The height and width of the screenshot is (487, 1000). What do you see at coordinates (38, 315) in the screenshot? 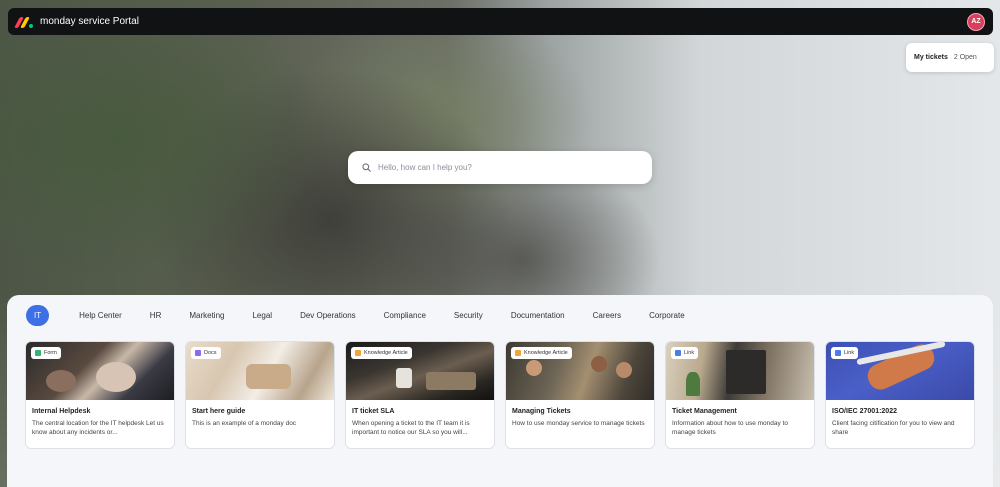
I see `tab-it: IT` at bounding box center [38, 315].